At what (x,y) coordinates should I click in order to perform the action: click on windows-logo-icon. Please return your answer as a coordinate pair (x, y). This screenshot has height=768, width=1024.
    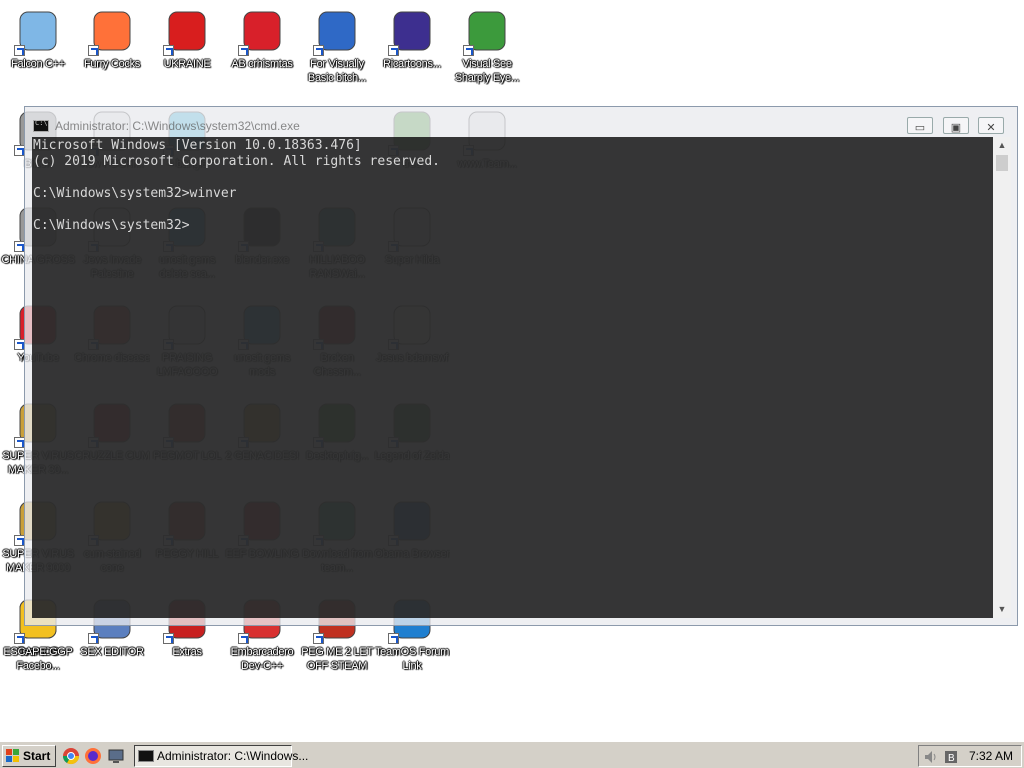
    Looking at the image, I should click on (13, 756).